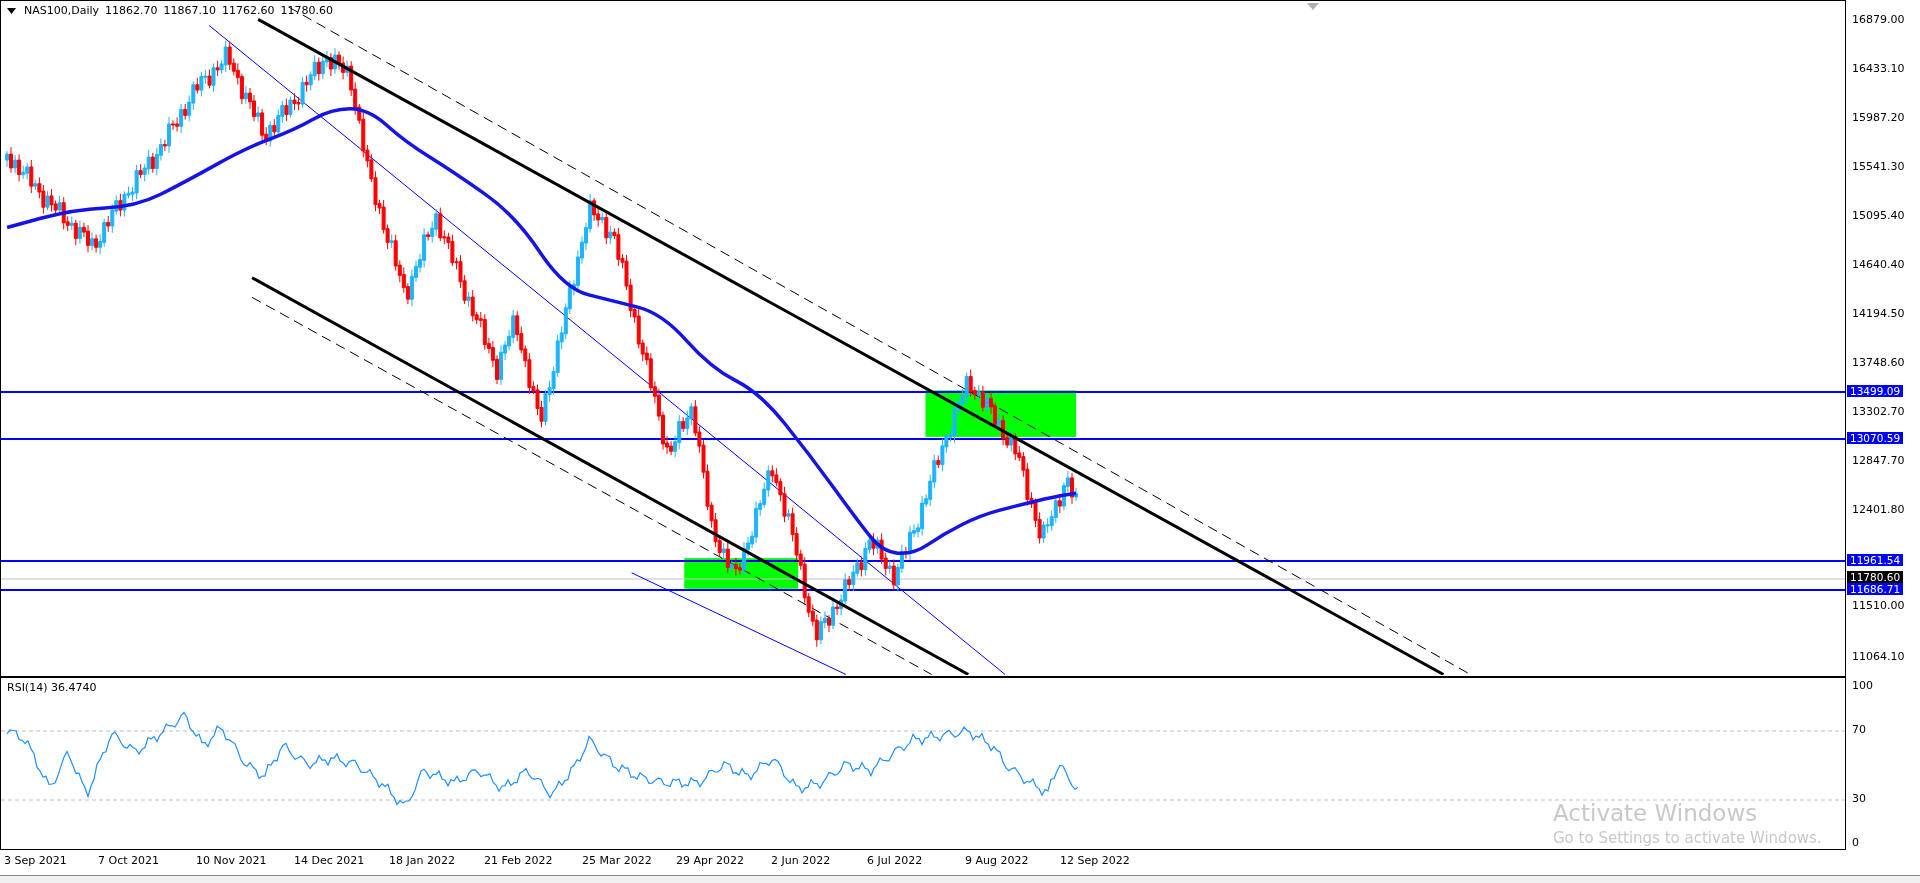 The image size is (1920, 883). Describe the element at coordinates (422, 861) in the screenshot. I see `time-axis-label: 18 Jan 2022` at that location.